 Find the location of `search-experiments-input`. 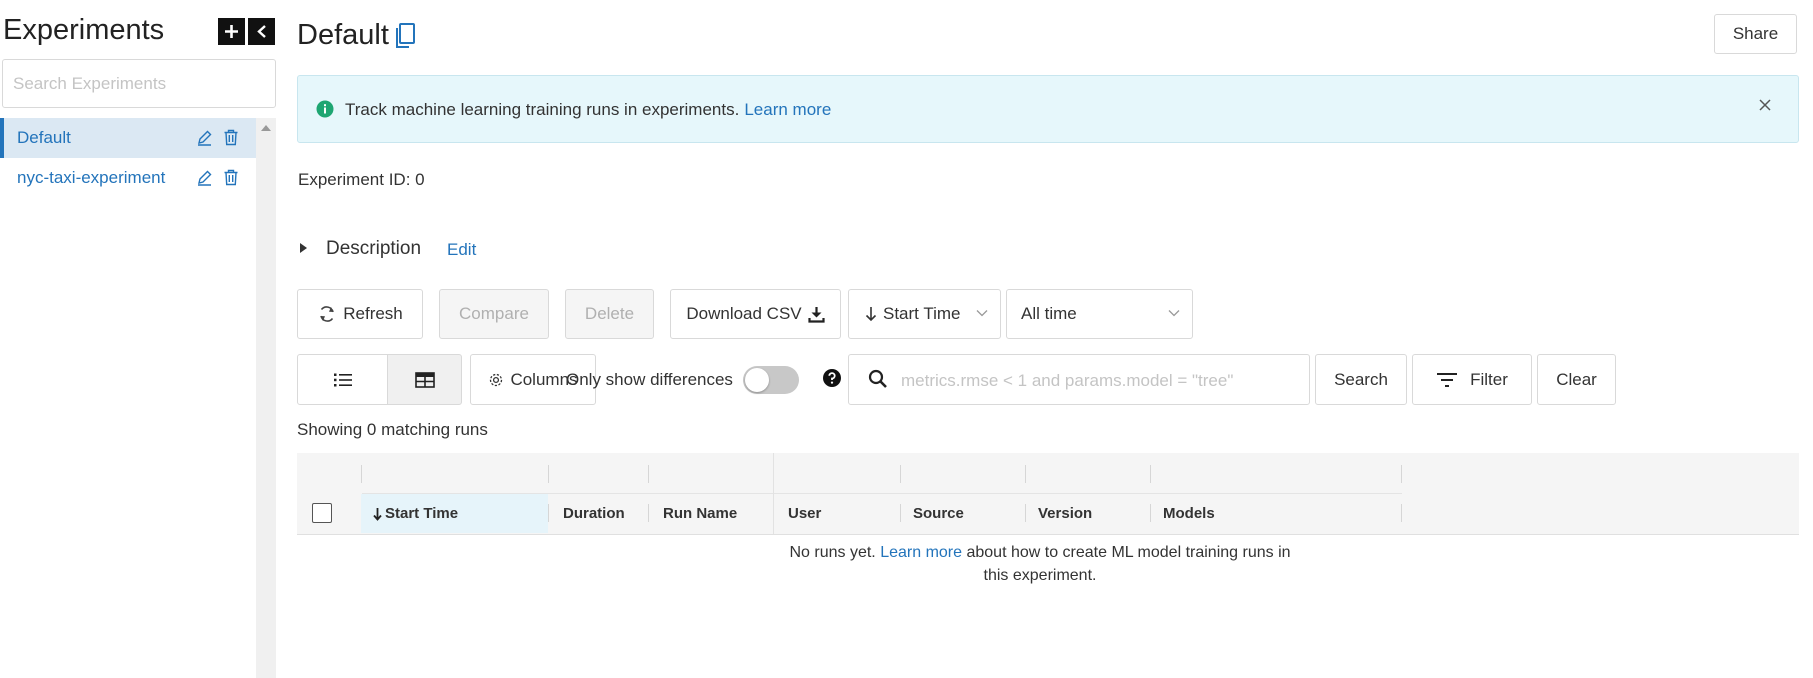

search-experiments-input is located at coordinates (139, 83).